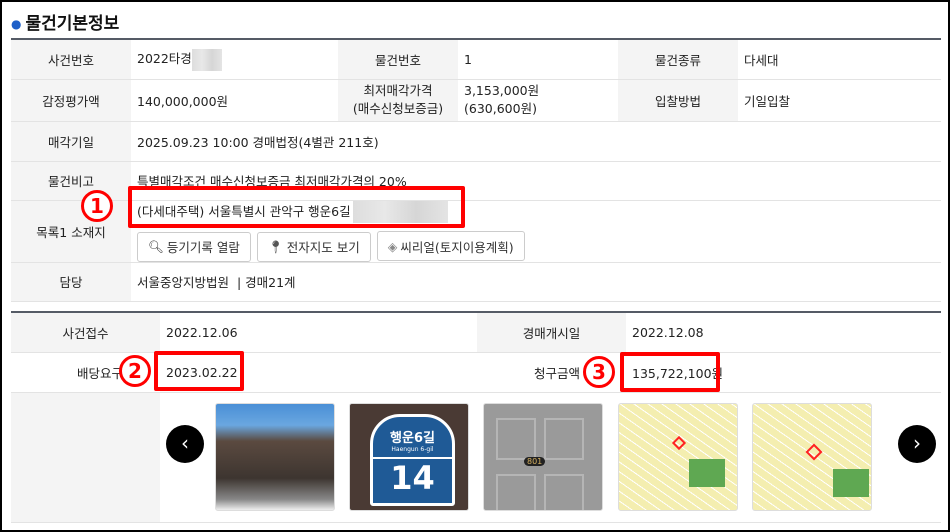  Describe the element at coordinates (450, 246) in the screenshot. I see `land-use-button: ◈ 씨리얼(토지이용계획)` at that location.